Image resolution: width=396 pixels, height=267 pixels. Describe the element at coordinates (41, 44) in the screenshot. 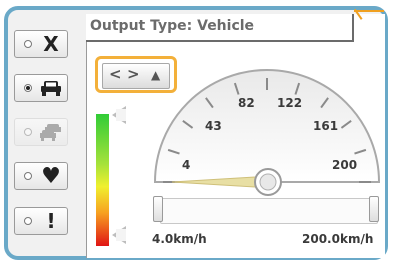

I see `radio-clear-button: X` at that location.